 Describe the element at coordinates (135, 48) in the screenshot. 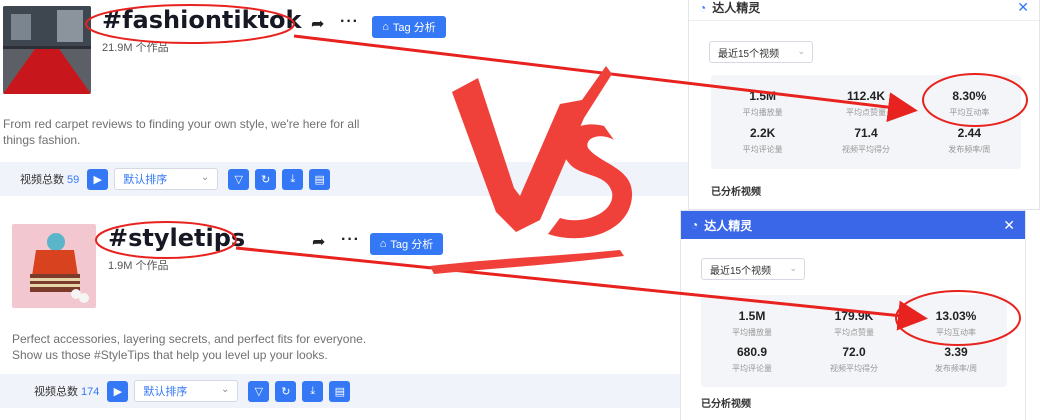

I see `works-count: 21.9M 个作品` at that location.